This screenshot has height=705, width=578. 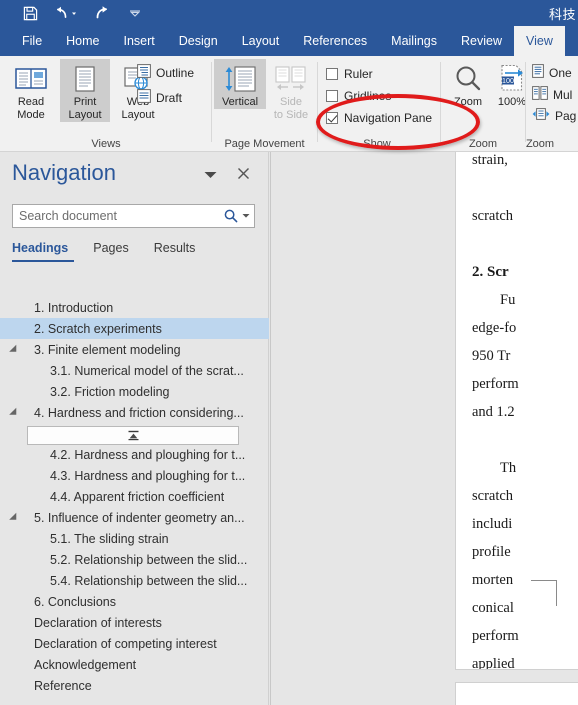 I want to click on tab-mailings: Mailings, so click(x=414, y=41).